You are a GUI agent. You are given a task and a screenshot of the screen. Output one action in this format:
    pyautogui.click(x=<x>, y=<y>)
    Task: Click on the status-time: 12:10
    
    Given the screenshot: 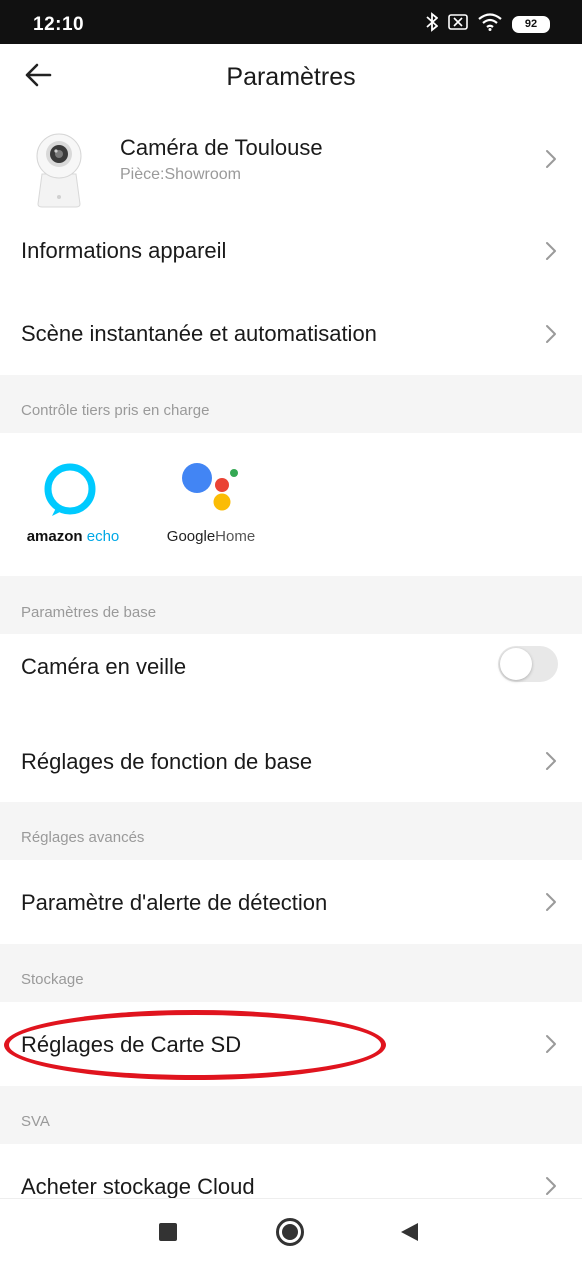 What is the action you would take?
    pyautogui.click(x=59, y=24)
    